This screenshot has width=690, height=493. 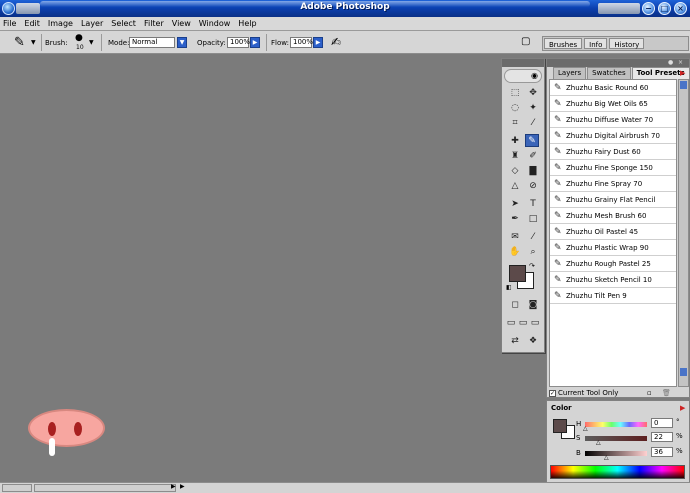 I want to click on menu-window: Window, so click(x=215, y=23).